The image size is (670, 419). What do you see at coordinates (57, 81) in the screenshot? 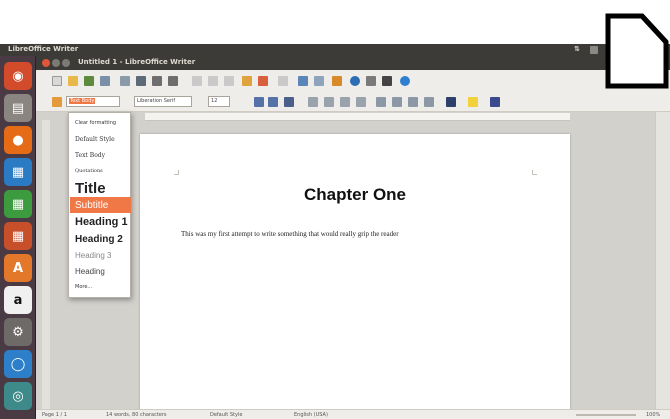
I see `new-document-icon` at bounding box center [57, 81].